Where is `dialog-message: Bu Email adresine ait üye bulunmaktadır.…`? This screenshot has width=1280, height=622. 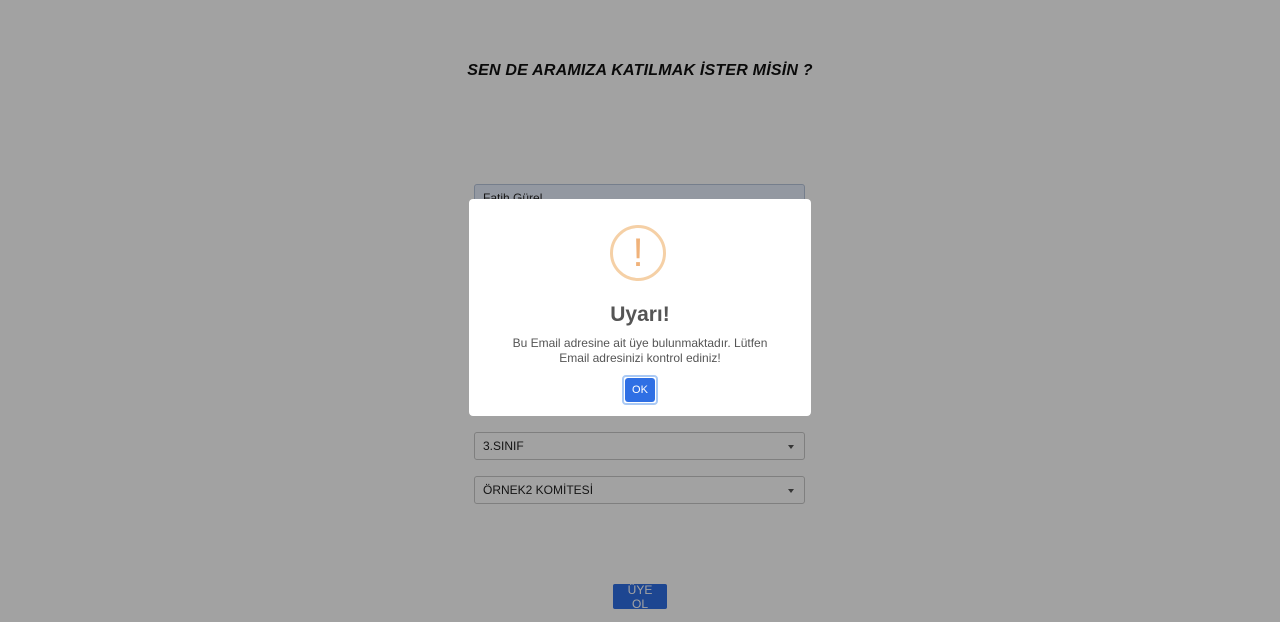
dialog-message: Bu Email adresine ait üye bulunmaktadır.… is located at coordinates (640, 350).